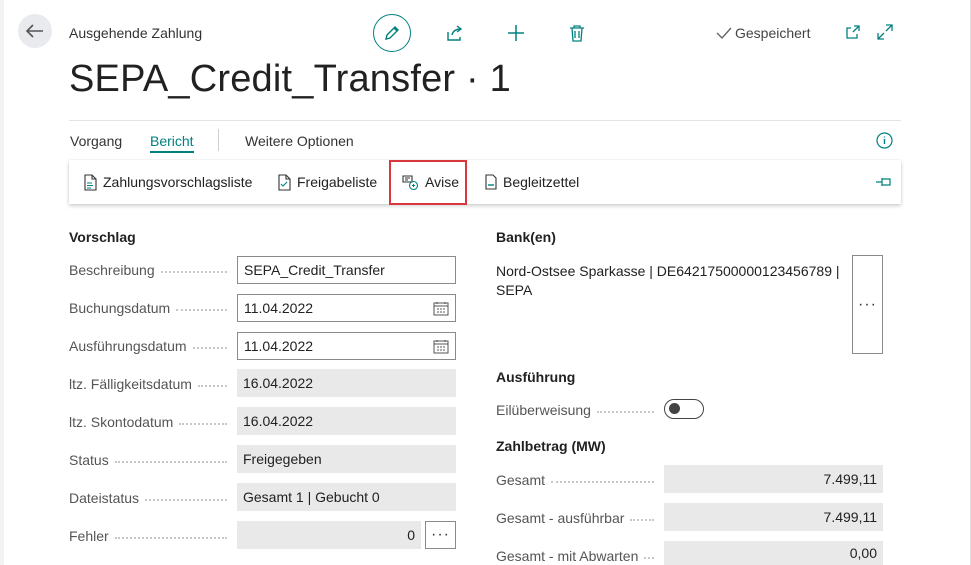  What do you see at coordinates (314, 270) in the screenshot?
I see `input-value: SEPA_Credit_Transfer` at bounding box center [314, 270].